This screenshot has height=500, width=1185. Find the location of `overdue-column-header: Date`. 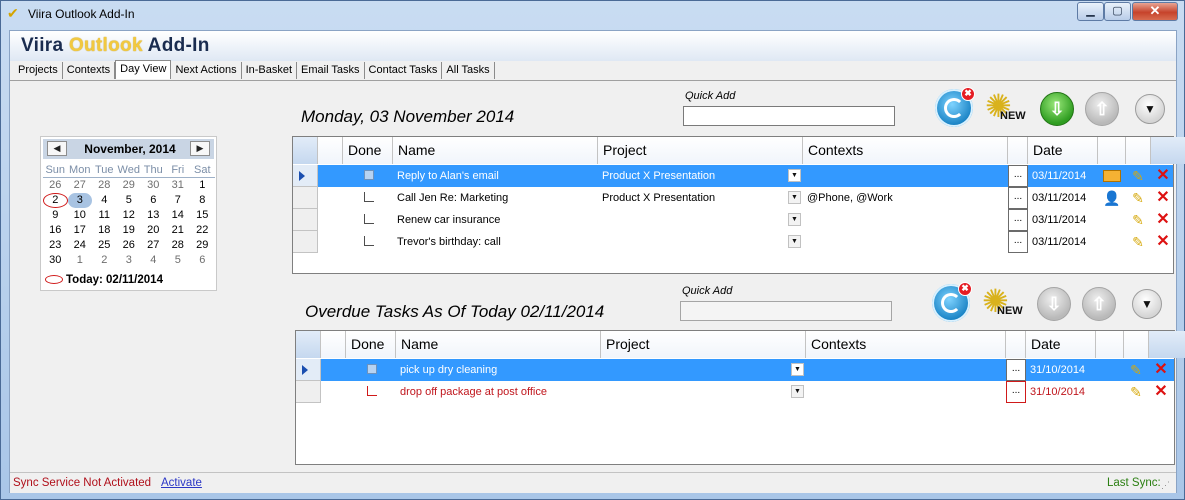

overdue-column-header: Date is located at coordinates (1061, 344).